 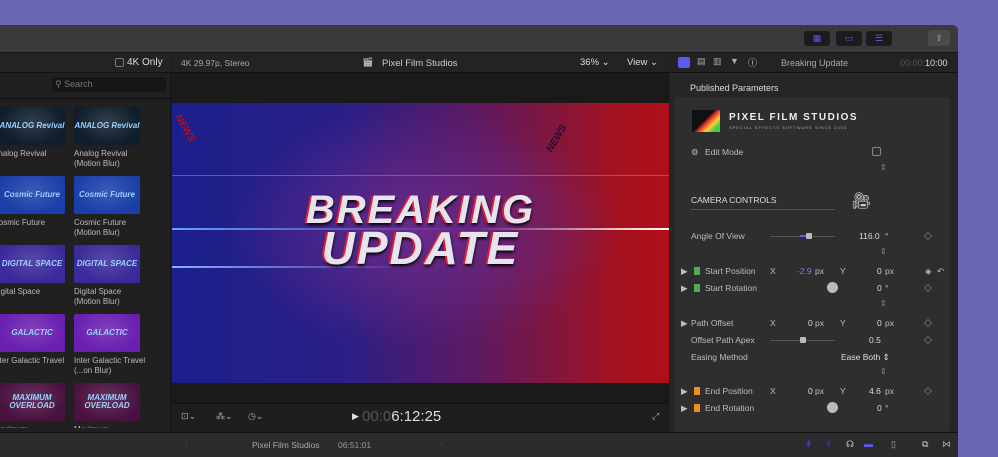 I want to click on effect-item: GALACTIC Inter Galactic Travel, so click(x=32, y=340).